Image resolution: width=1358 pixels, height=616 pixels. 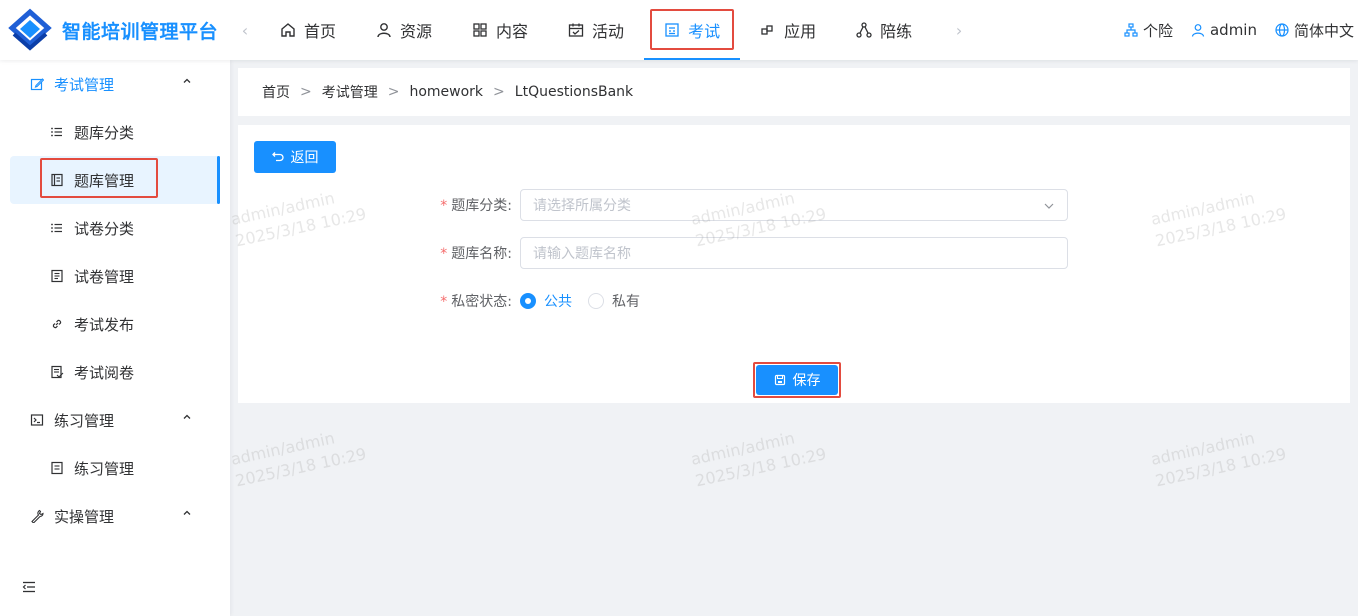 What do you see at coordinates (582, 206) in the screenshot?
I see `category-placeholder: 请选择所属分类` at bounding box center [582, 206].